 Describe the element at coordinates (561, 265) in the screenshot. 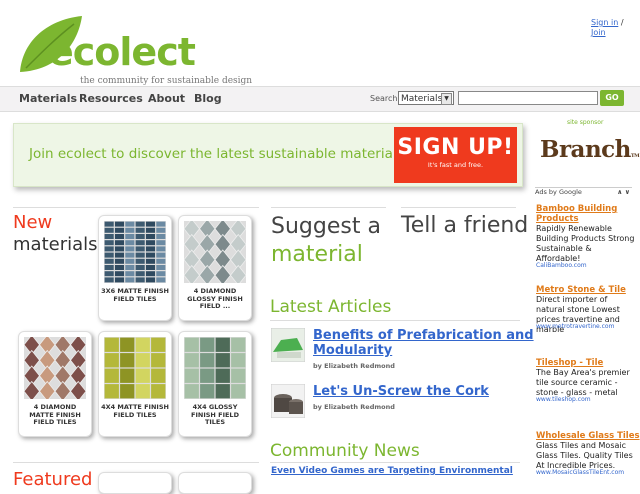

I see `ad-url: CaliBamboo.com` at that location.